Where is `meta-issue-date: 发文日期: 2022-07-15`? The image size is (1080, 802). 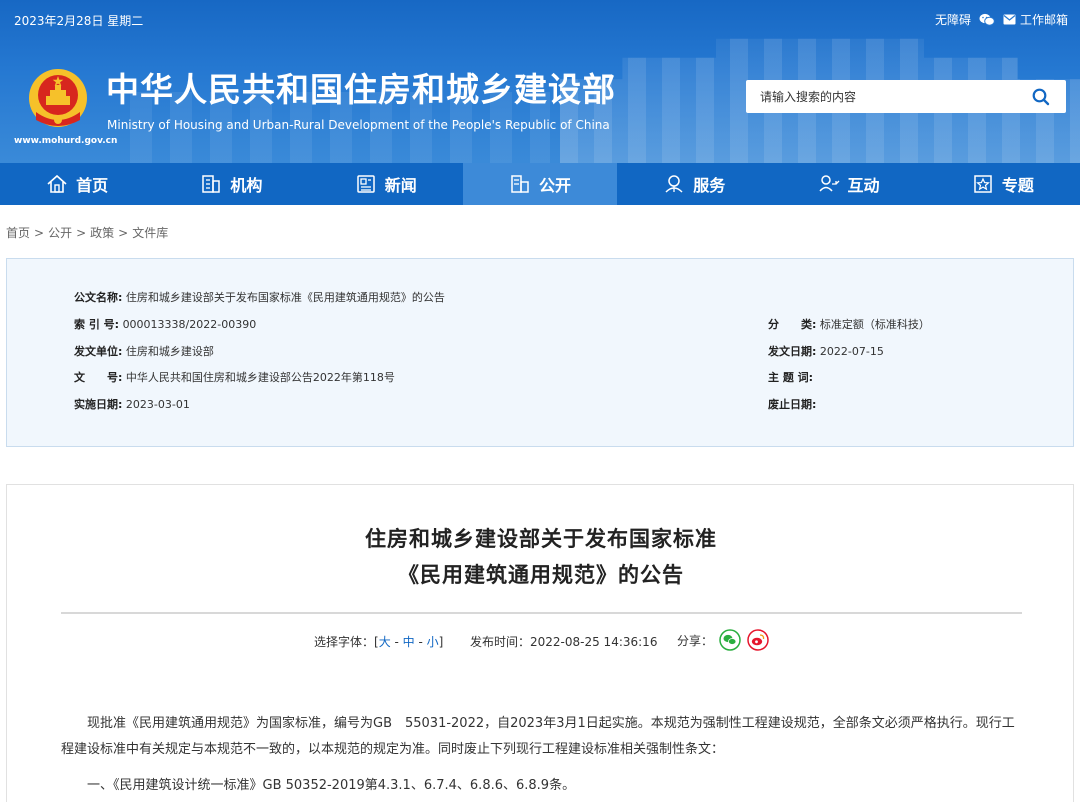
meta-issue-date: 发文日期: 2022-07-15 is located at coordinates (826, 351).